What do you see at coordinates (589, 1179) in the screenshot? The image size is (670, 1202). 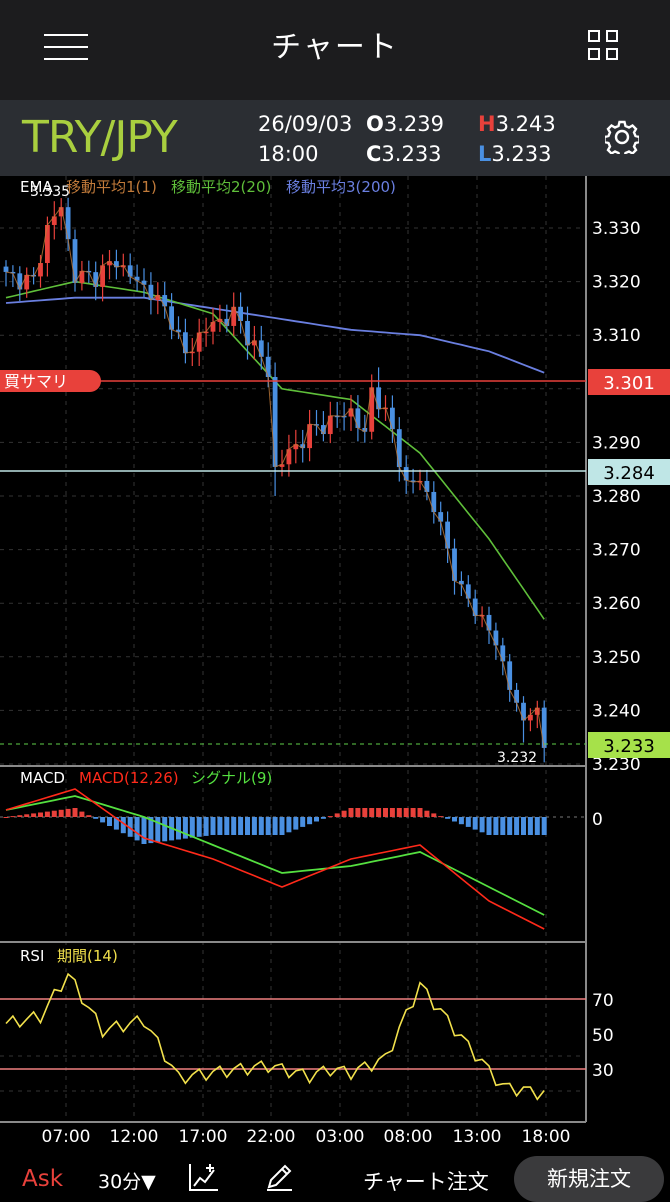 I see `new-order-button: 新規注文` at bounding box center [589, 1179].